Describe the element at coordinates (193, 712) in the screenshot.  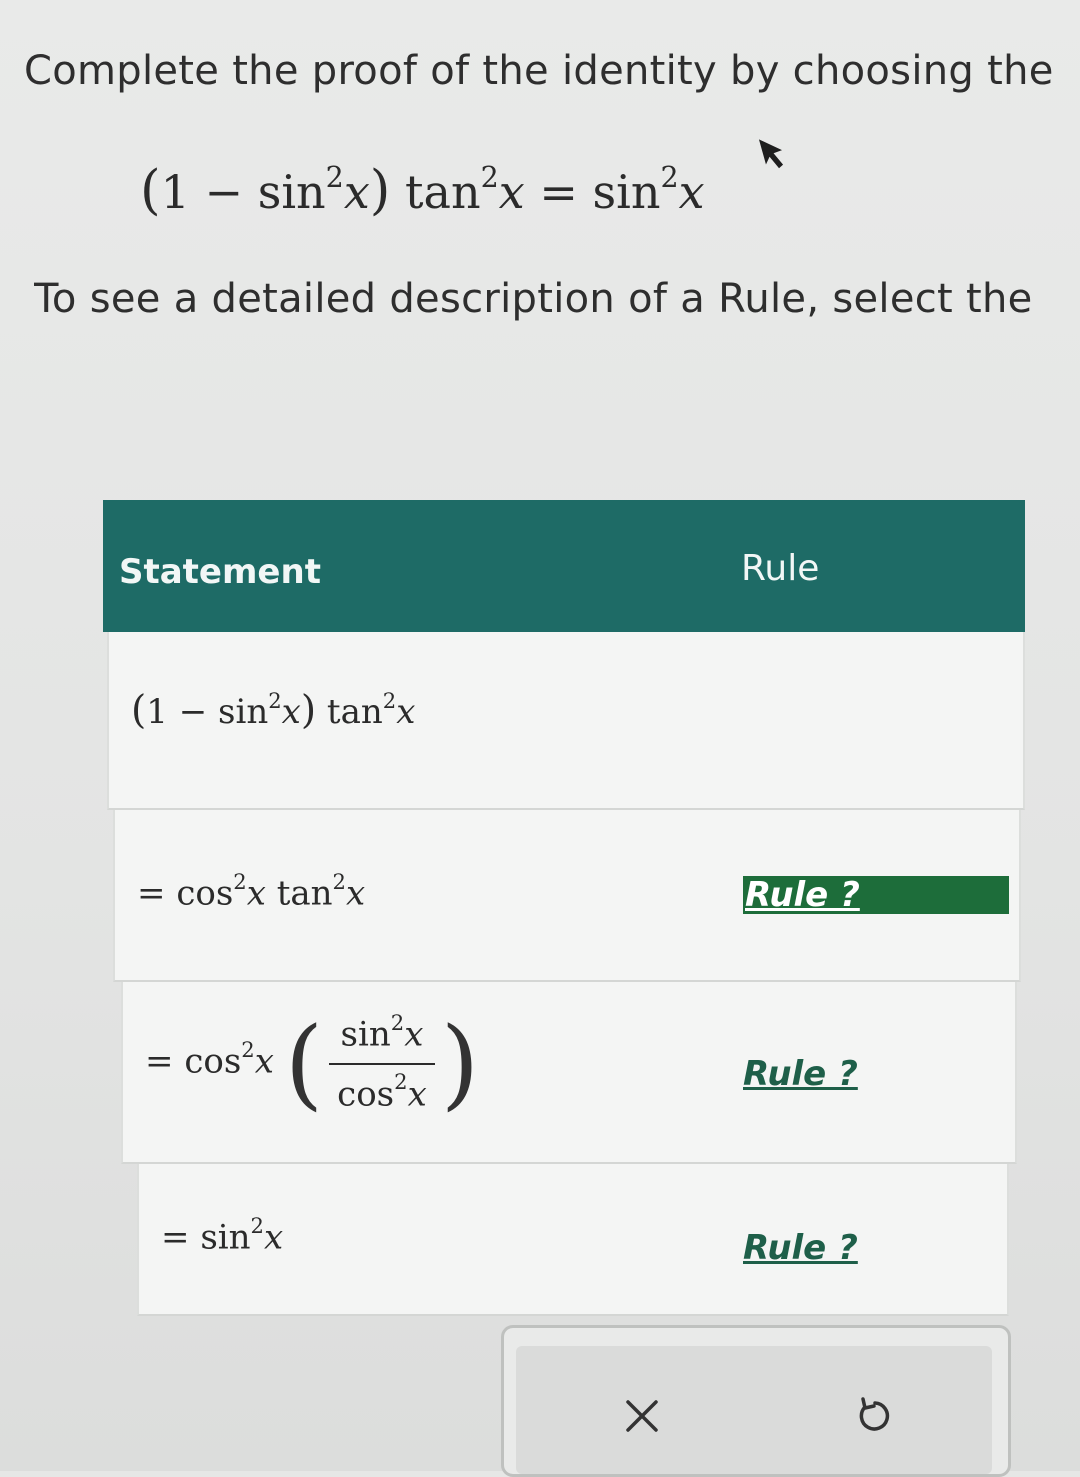
I see `math-minus: −` at that location.